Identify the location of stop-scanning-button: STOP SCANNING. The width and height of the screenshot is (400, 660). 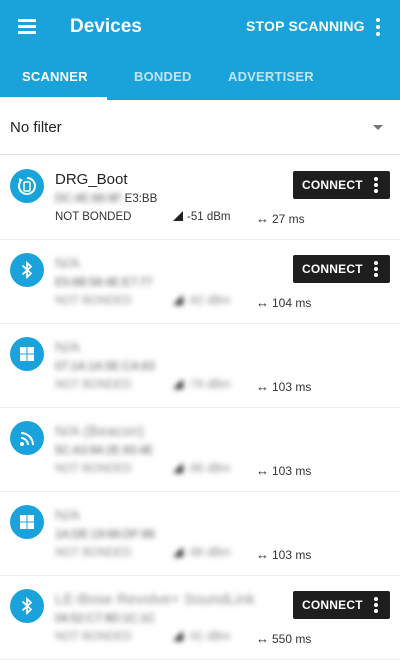
(305, 26).